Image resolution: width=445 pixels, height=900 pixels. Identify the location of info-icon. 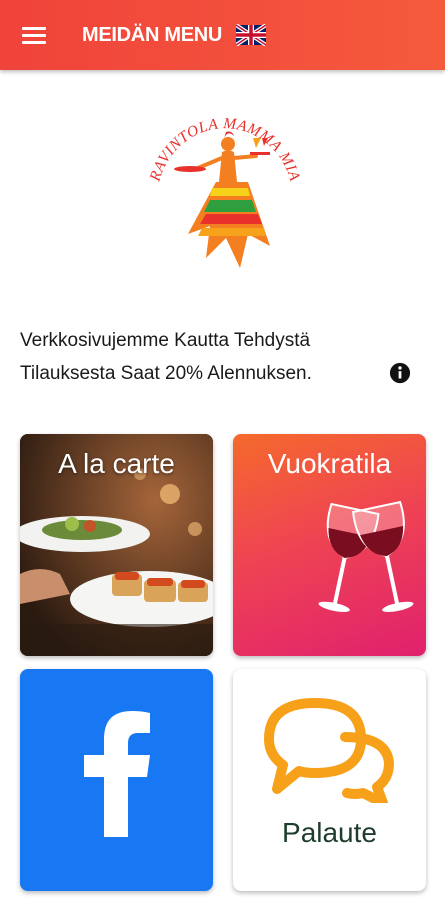
(400, 373).